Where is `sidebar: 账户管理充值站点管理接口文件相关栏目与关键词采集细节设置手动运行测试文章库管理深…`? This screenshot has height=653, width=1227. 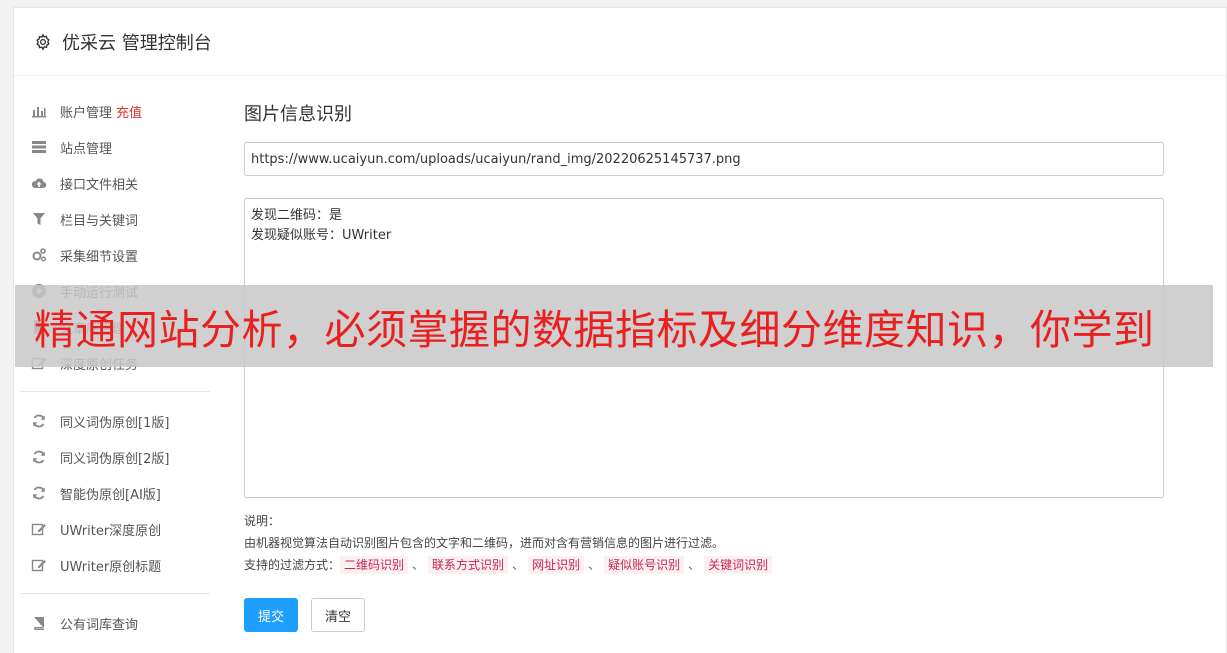
sidebar: 账户管理充值站点管理接口文件相关栏目与关键词采集细节设置手动运行测试文章库管理深… is located at coordinates (115, 367).